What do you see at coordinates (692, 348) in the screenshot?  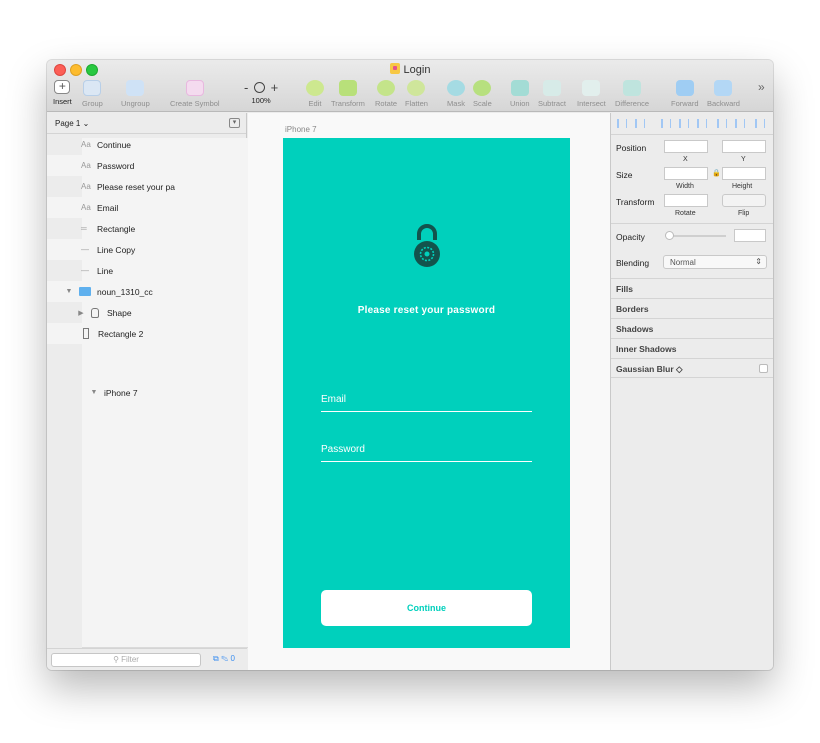 I see `inner-shadows-section: Inner Shadows` at bounding box center [692, 348].